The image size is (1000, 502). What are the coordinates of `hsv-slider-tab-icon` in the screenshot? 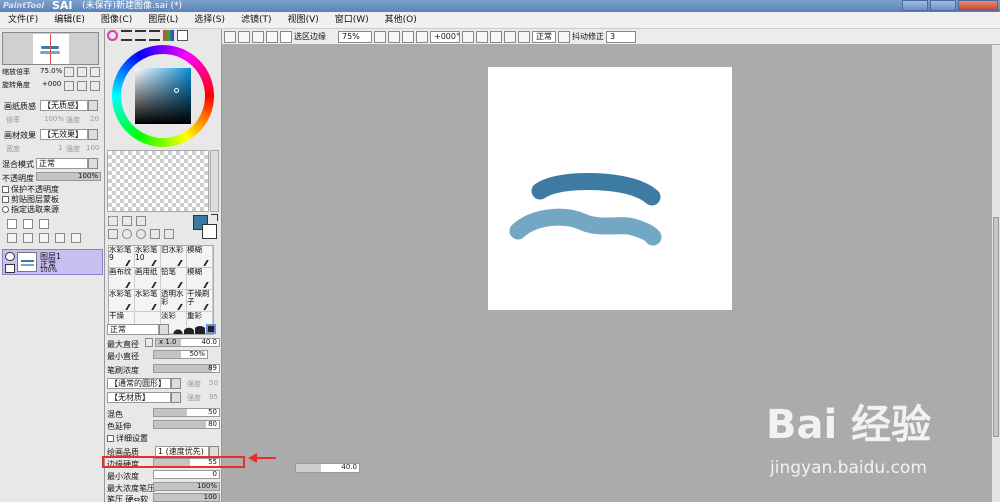 It's located at (140, 35).